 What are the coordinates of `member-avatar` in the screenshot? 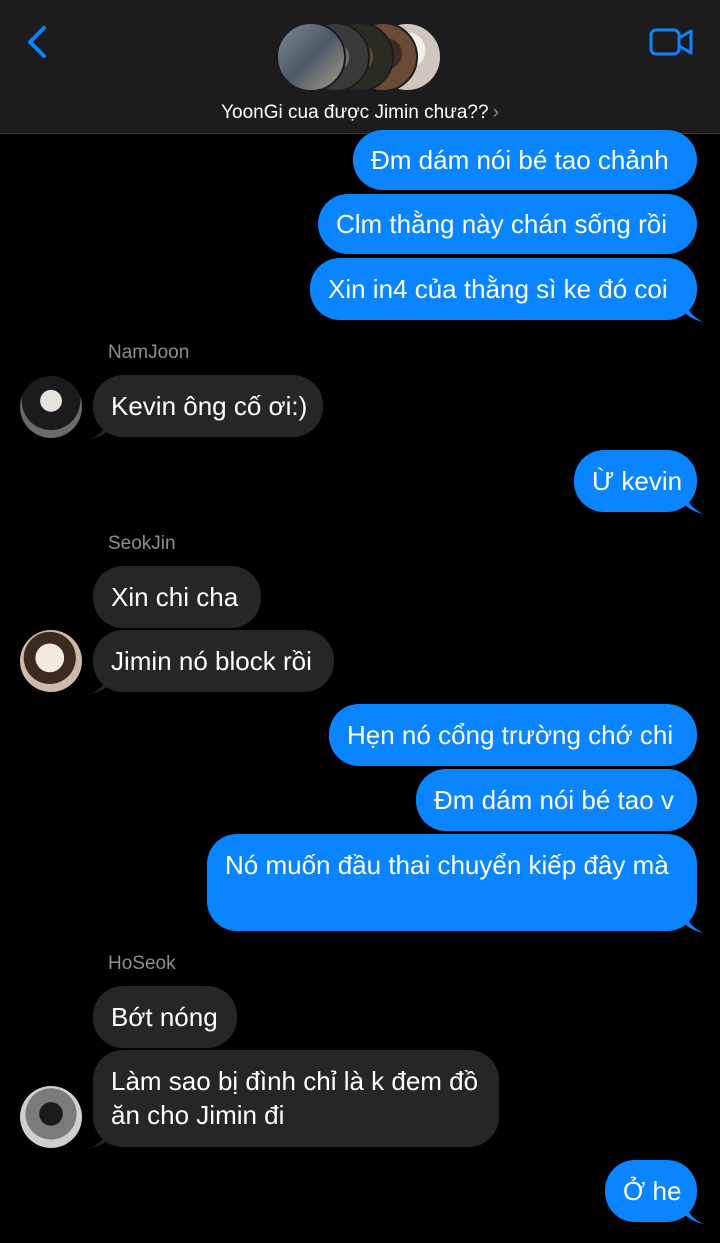 It's located at (311, 57).